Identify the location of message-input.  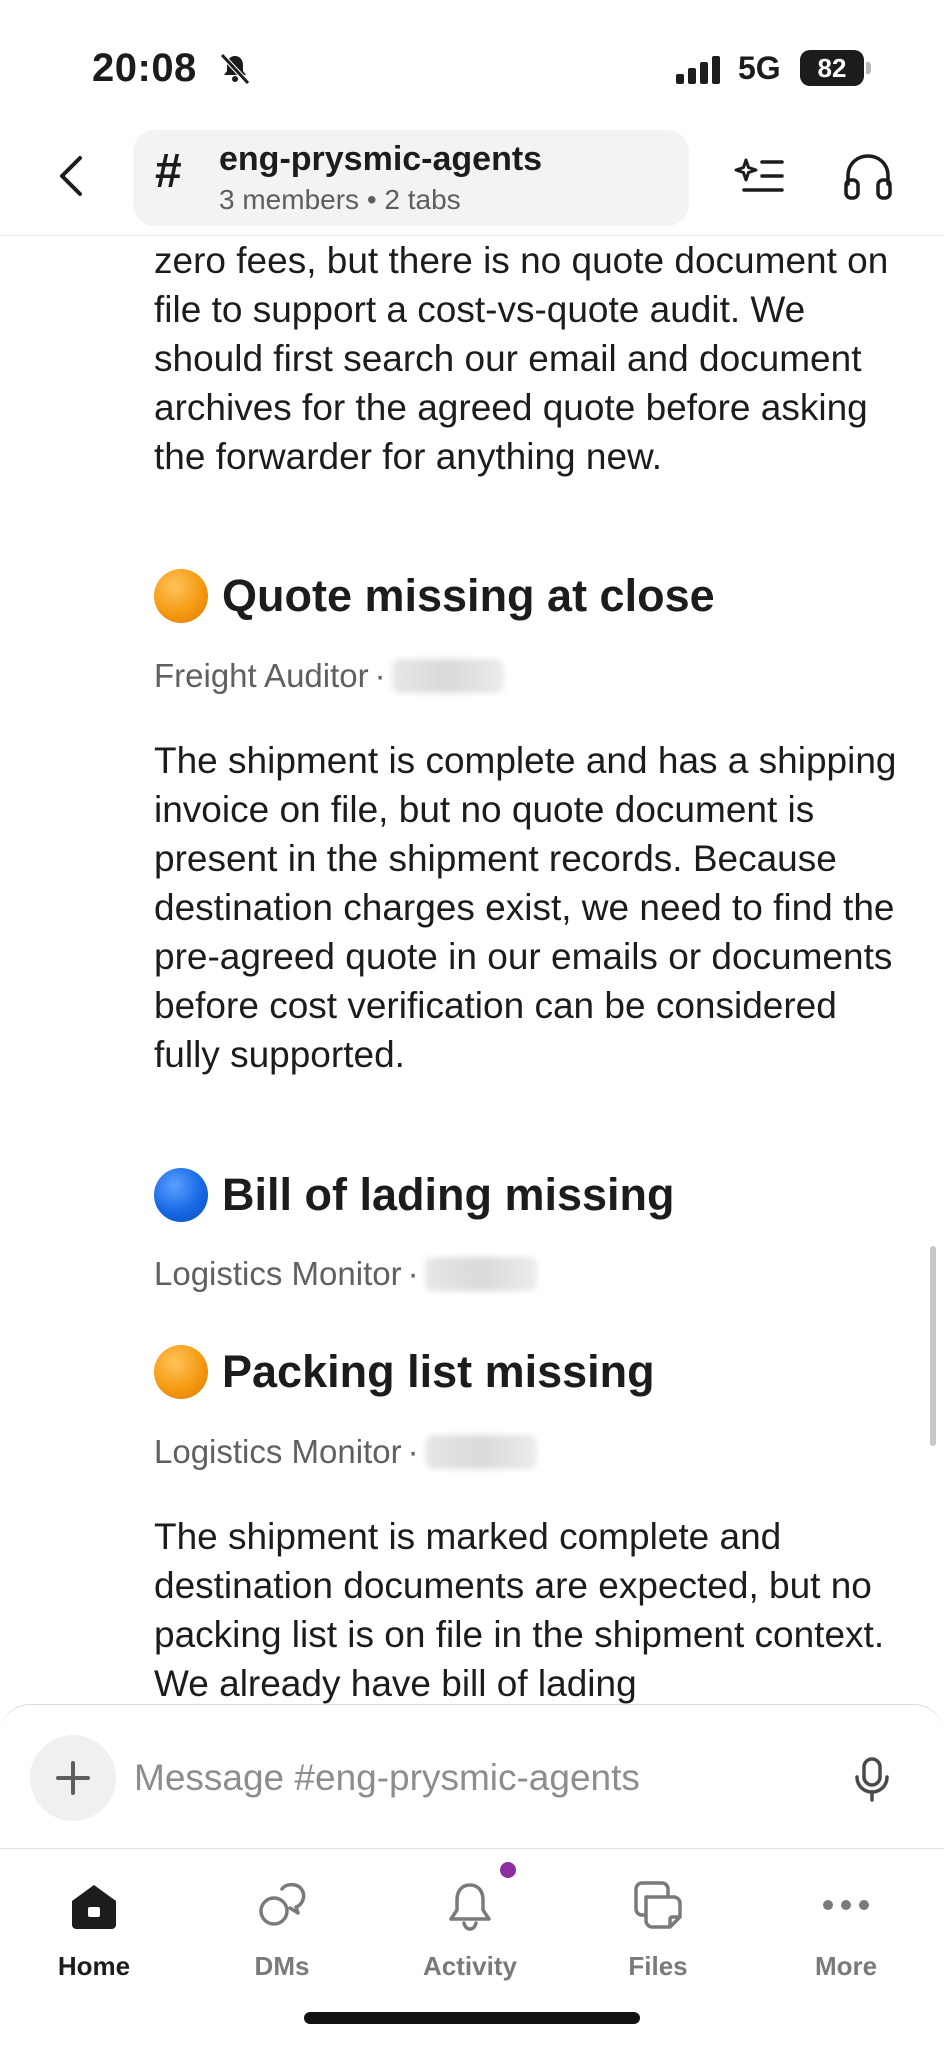
(484, 1778).